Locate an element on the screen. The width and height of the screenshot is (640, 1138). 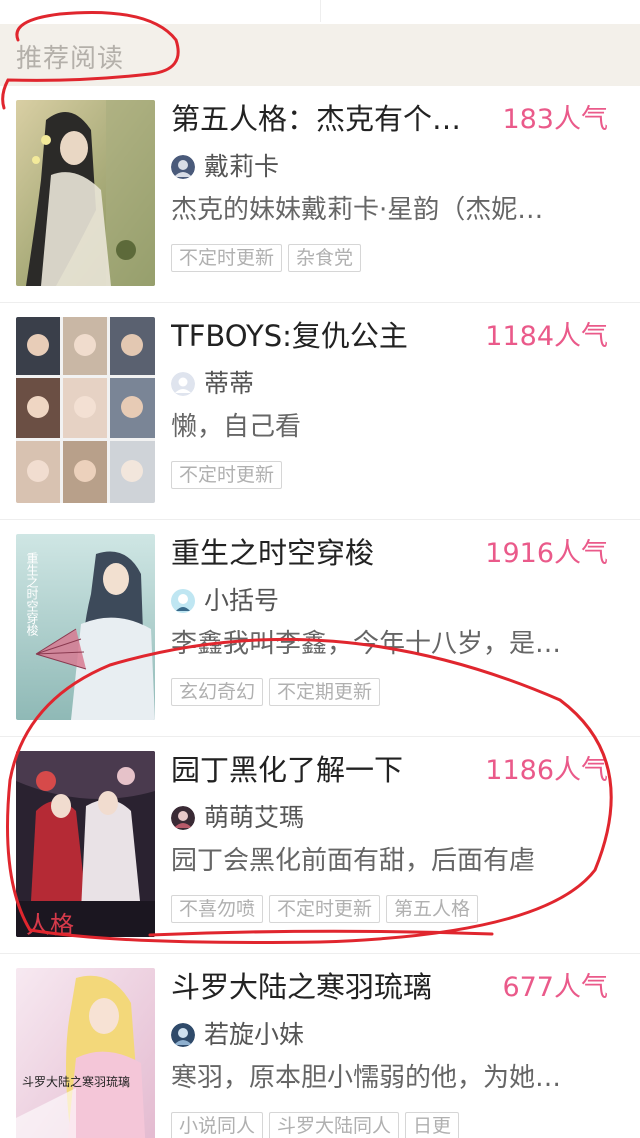
tag: 不定期更新 is located at coordinates (325, 692).